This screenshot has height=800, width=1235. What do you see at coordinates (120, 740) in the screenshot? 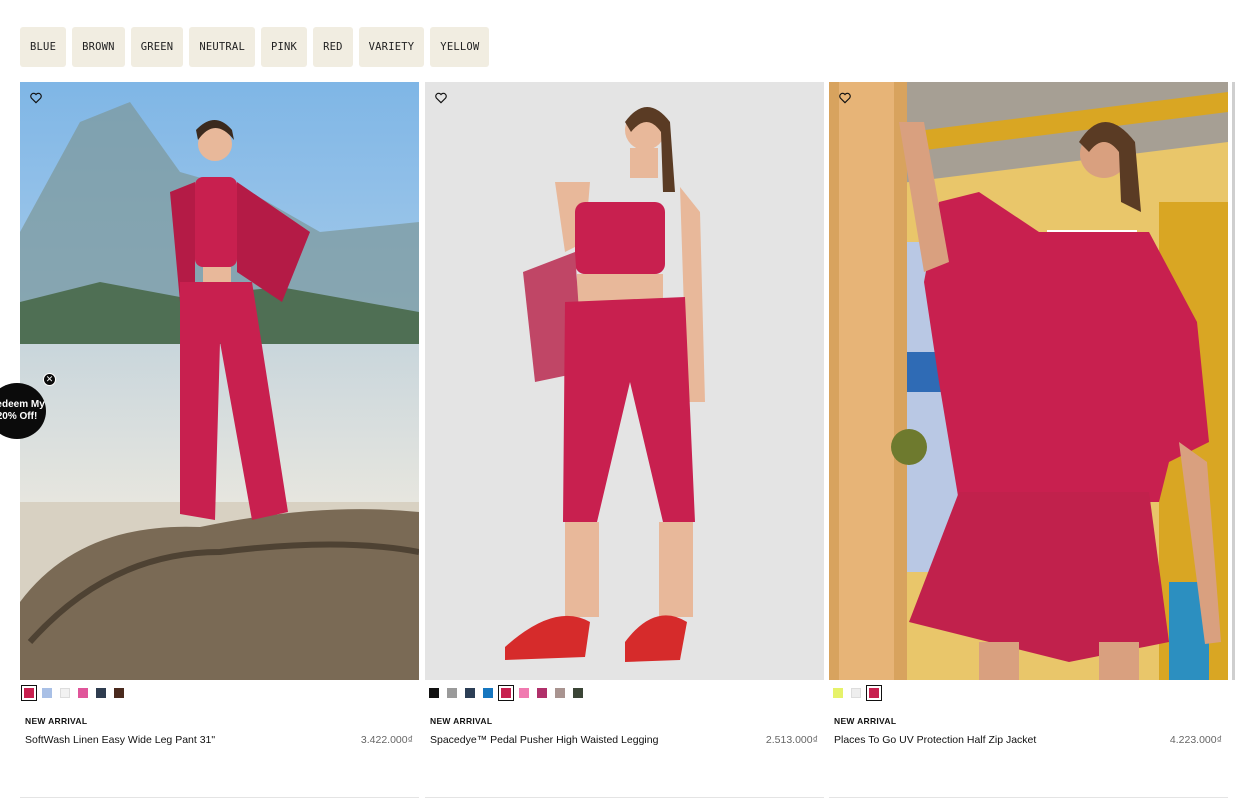
I see `product-name: SoftWash Linen Easy Wide Leg Pant 31"` at bounding box center [120, 740].